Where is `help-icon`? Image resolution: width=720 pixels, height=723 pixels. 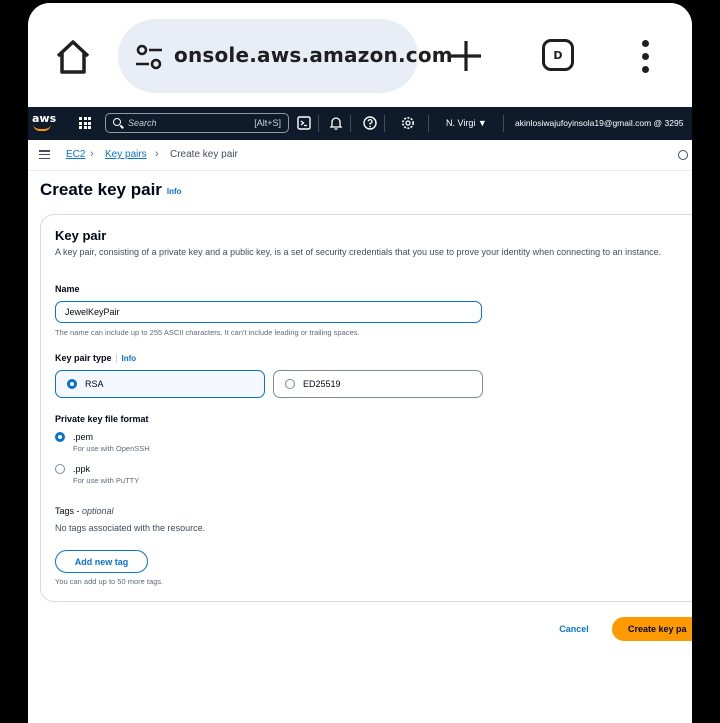
help-icon is located at coordinates (370, 123).